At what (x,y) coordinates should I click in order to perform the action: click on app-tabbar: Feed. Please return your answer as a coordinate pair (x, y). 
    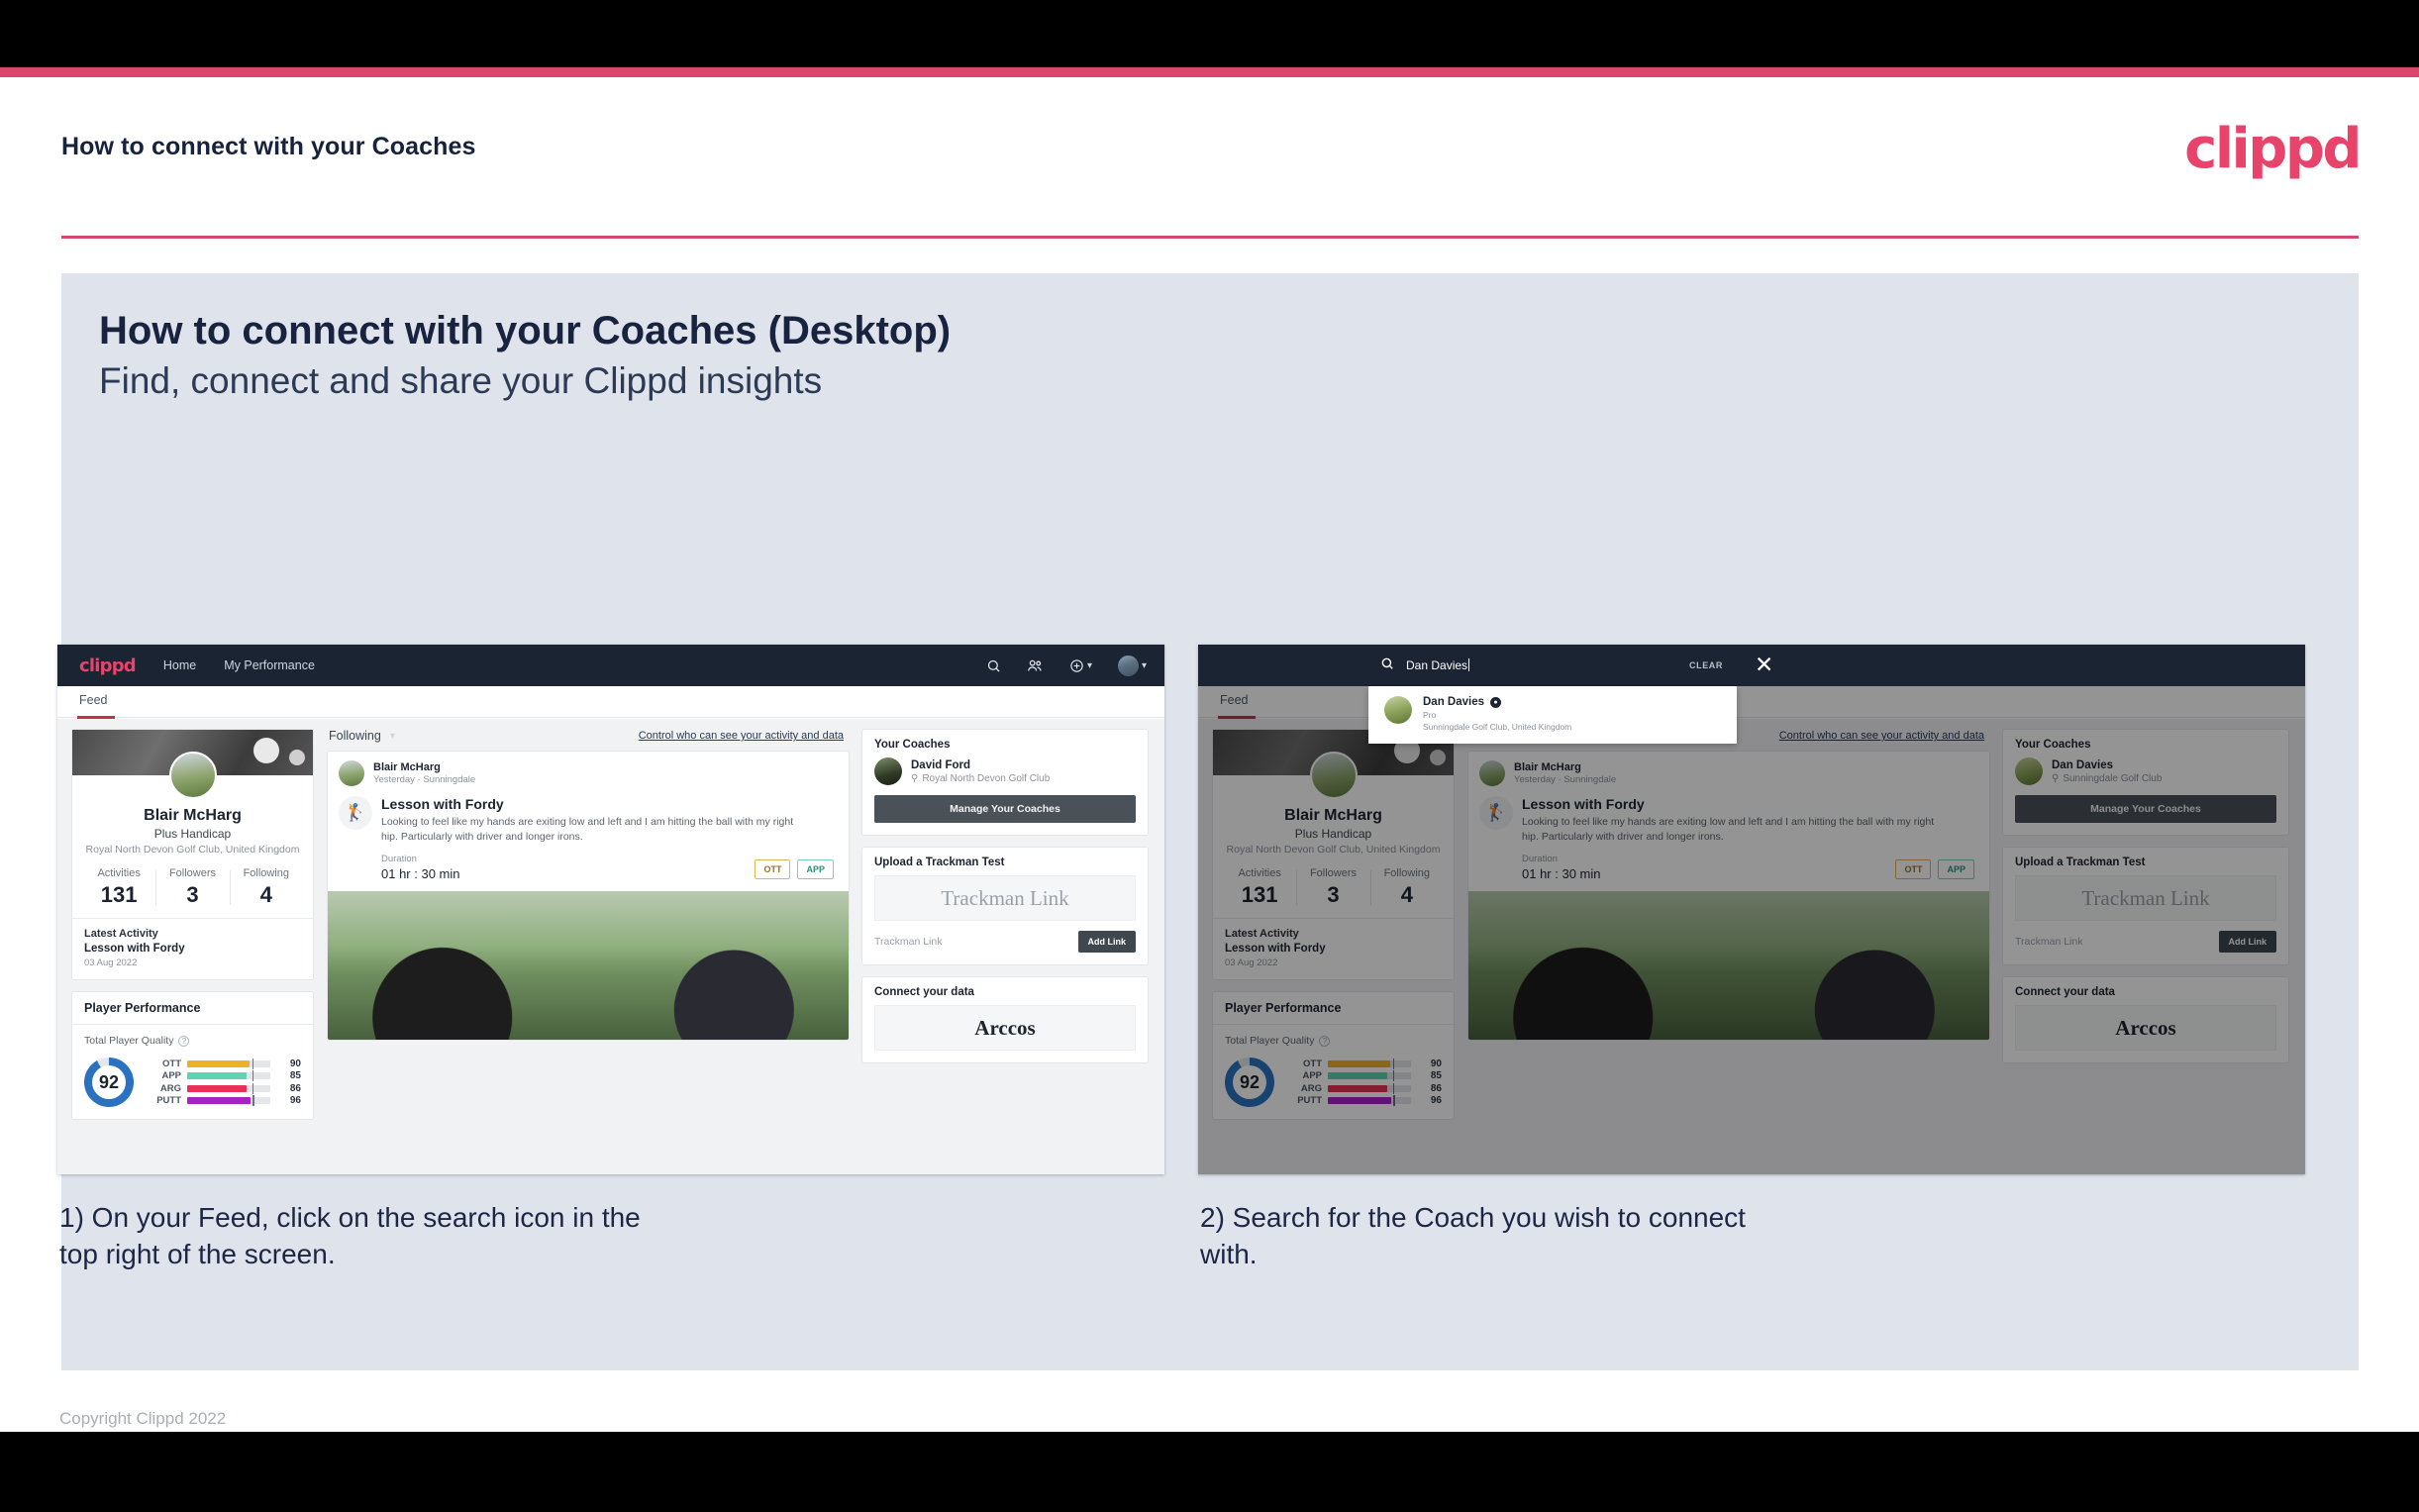
    Looking at the image, I should click on (610, 702).